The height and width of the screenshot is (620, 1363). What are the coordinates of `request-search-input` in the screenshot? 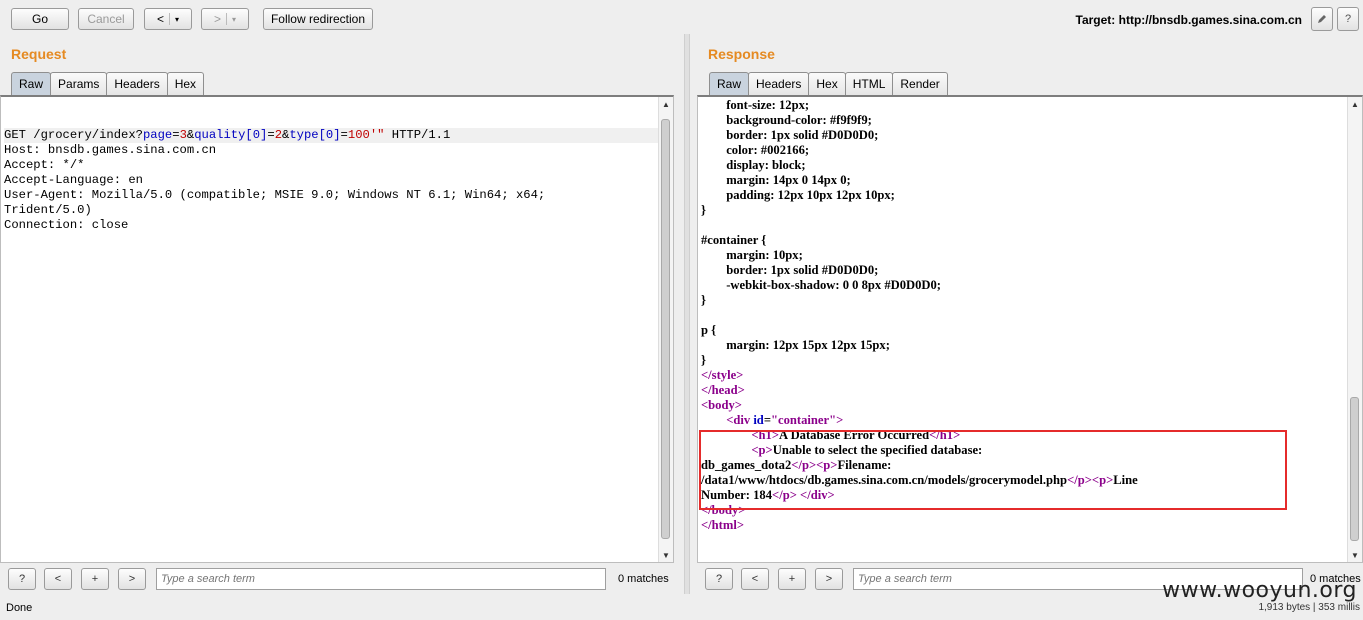 It's located at (381, 579).